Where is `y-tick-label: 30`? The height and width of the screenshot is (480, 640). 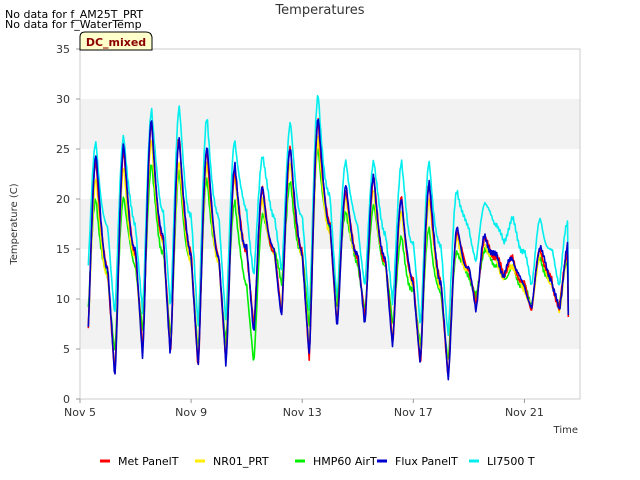 y-tick-label: 30 is located at coordinates (63, 99).